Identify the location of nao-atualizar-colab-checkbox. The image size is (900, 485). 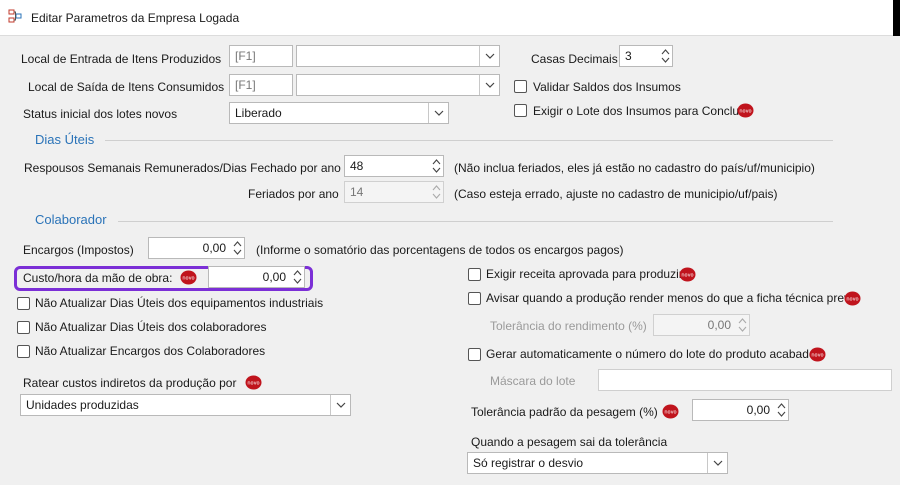
(23, 327).